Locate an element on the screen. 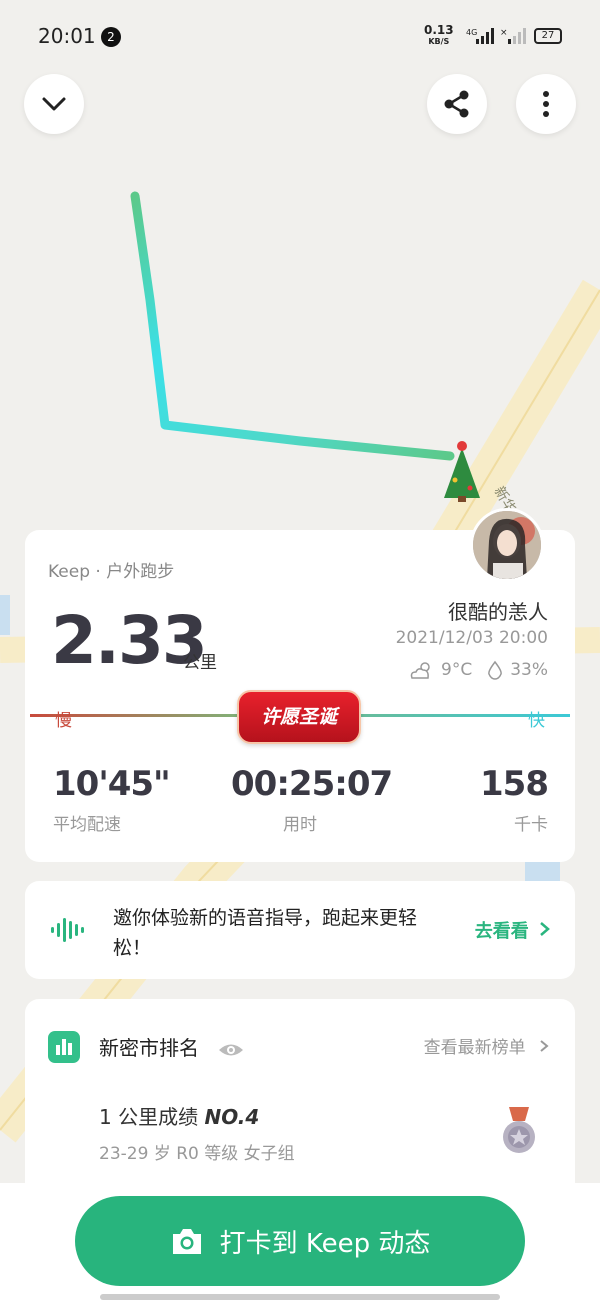 The width and height of the screenshot is (600, 1300). ranking-result: 1 公里成绩 NO.4 is located at coordinates (179, 1117).